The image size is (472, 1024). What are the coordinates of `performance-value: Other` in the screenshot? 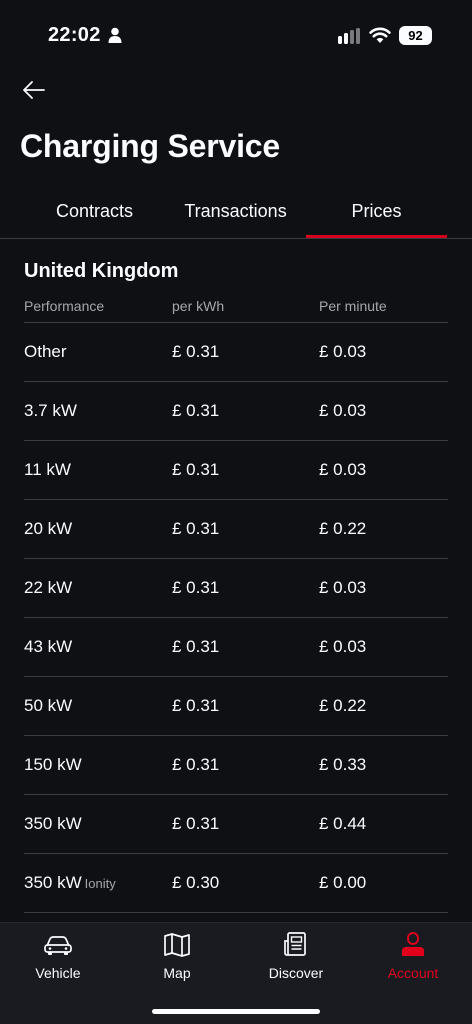 It's located at (45, 351).